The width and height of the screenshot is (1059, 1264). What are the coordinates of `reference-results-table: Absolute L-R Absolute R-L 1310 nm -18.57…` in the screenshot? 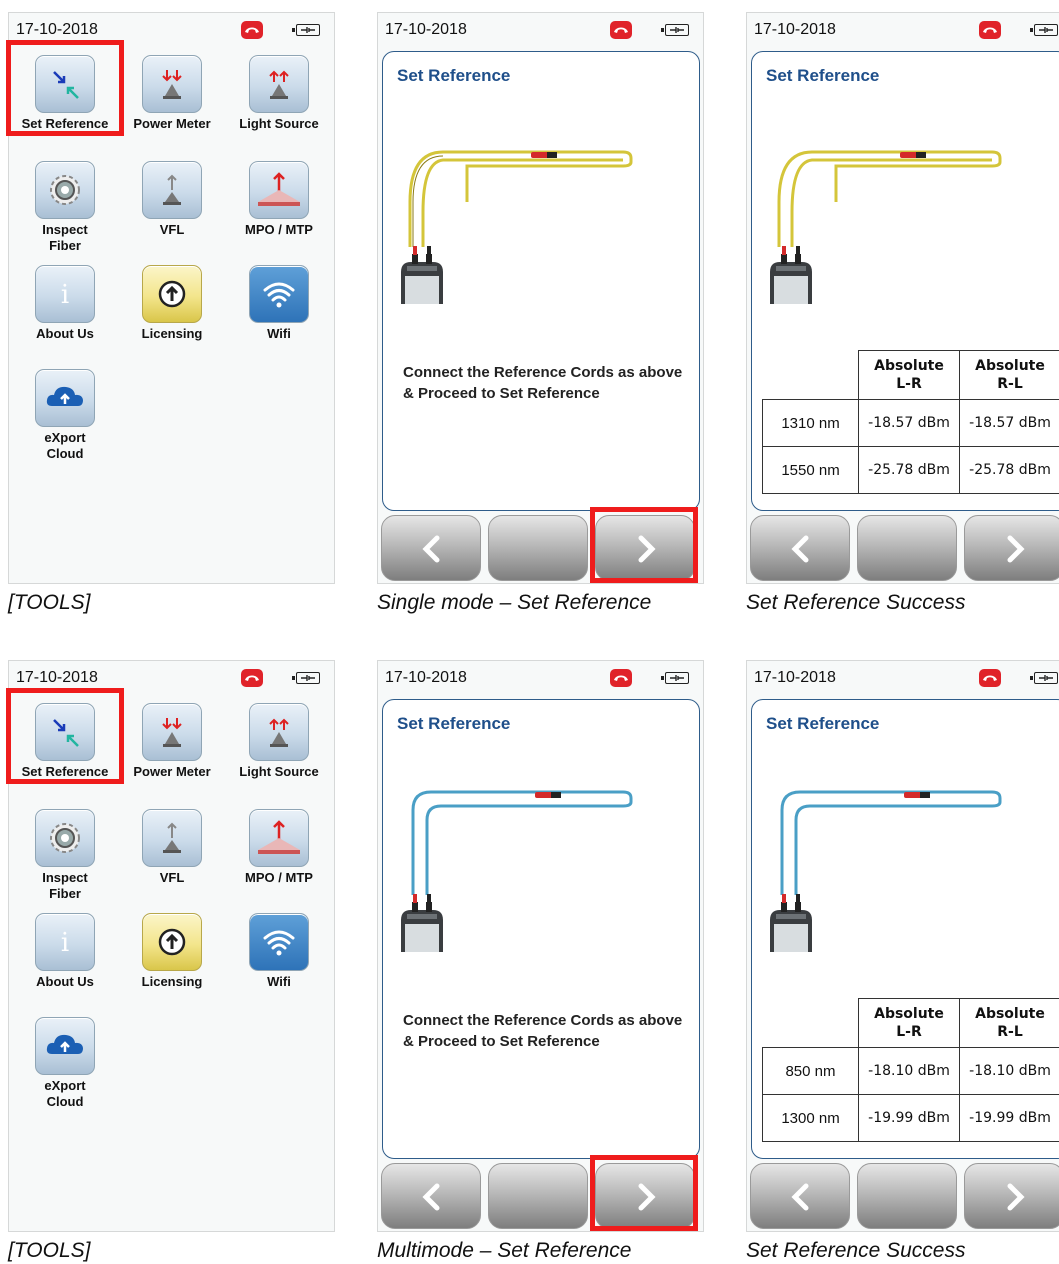 It's located at (910, 422).